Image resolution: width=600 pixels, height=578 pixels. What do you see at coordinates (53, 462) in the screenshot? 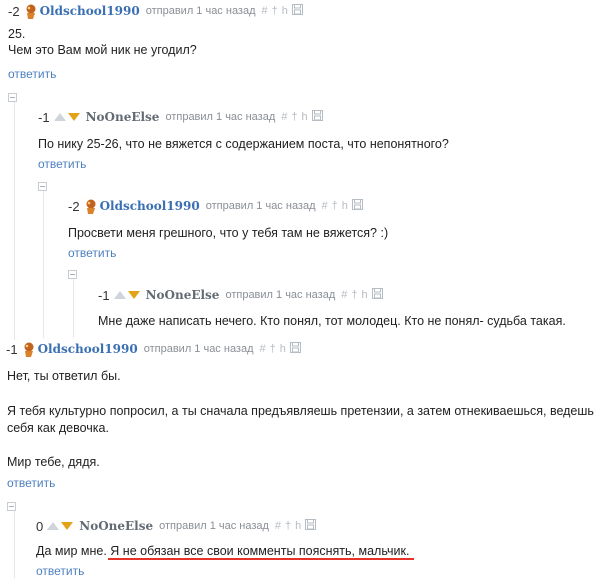
I see `comment-text: Мир тебе, дядя.` at bounding box center [53, 462].